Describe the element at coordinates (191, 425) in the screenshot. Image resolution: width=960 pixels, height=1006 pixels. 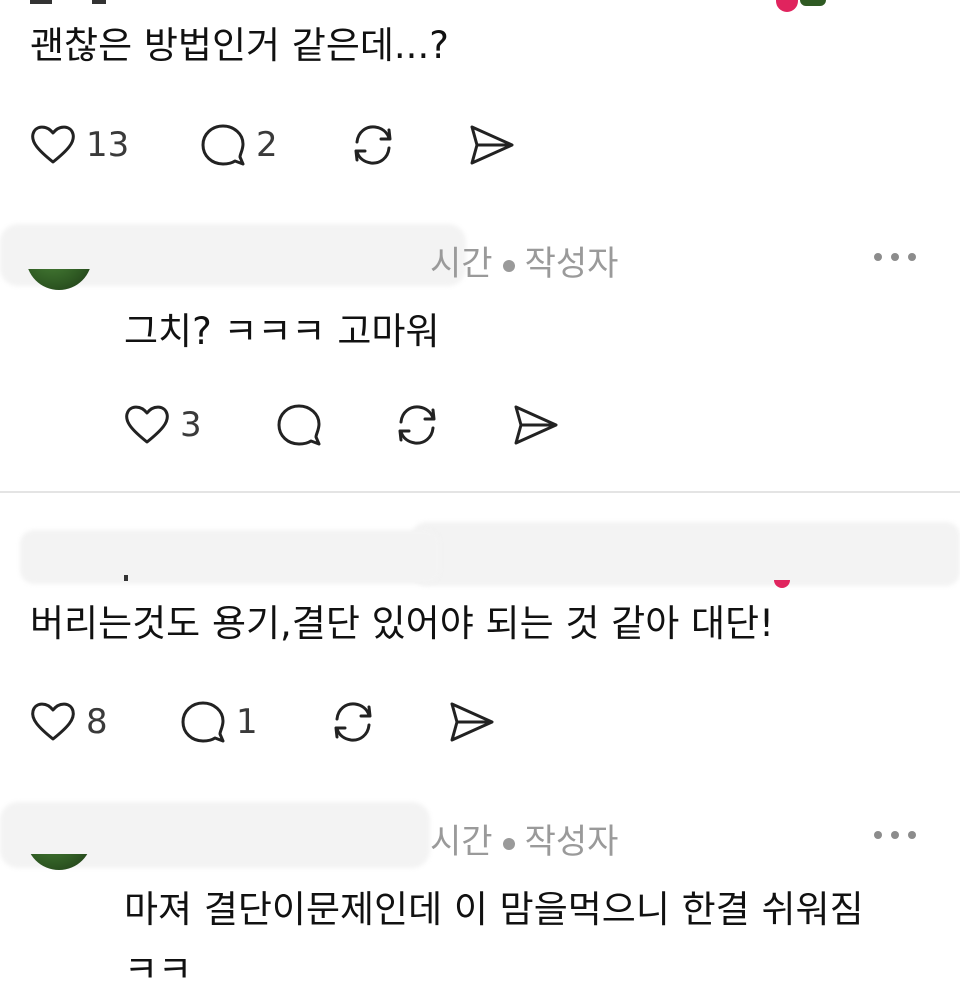
I see `like-count: 3` at that location.